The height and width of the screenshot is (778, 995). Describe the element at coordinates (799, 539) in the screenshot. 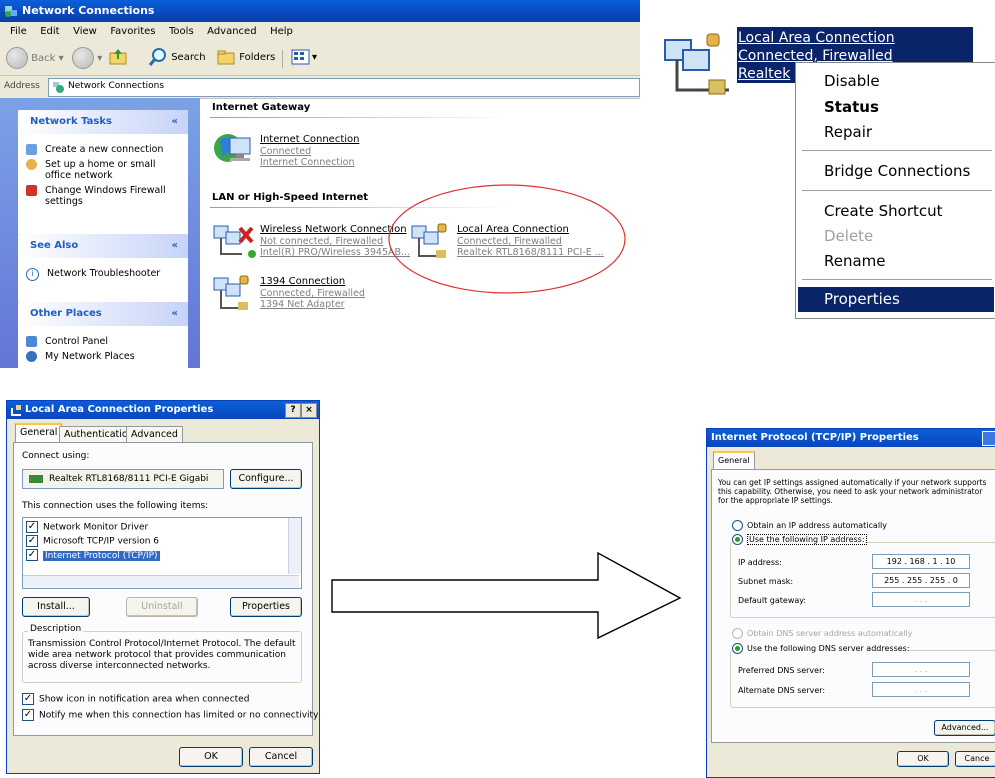

I see `use-ip-radio: Use the following IP address:` at that location.